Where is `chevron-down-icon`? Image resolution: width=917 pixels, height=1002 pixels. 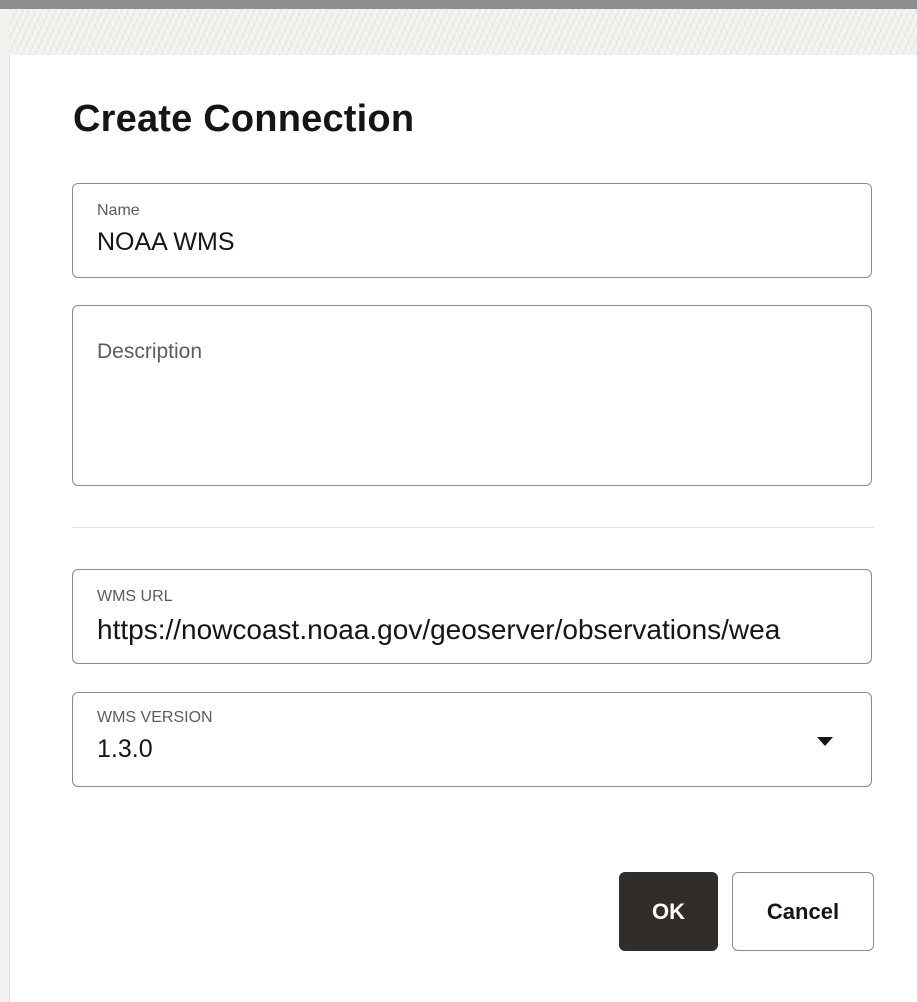
chevron-down-icon is located at coordinates (825, 741).